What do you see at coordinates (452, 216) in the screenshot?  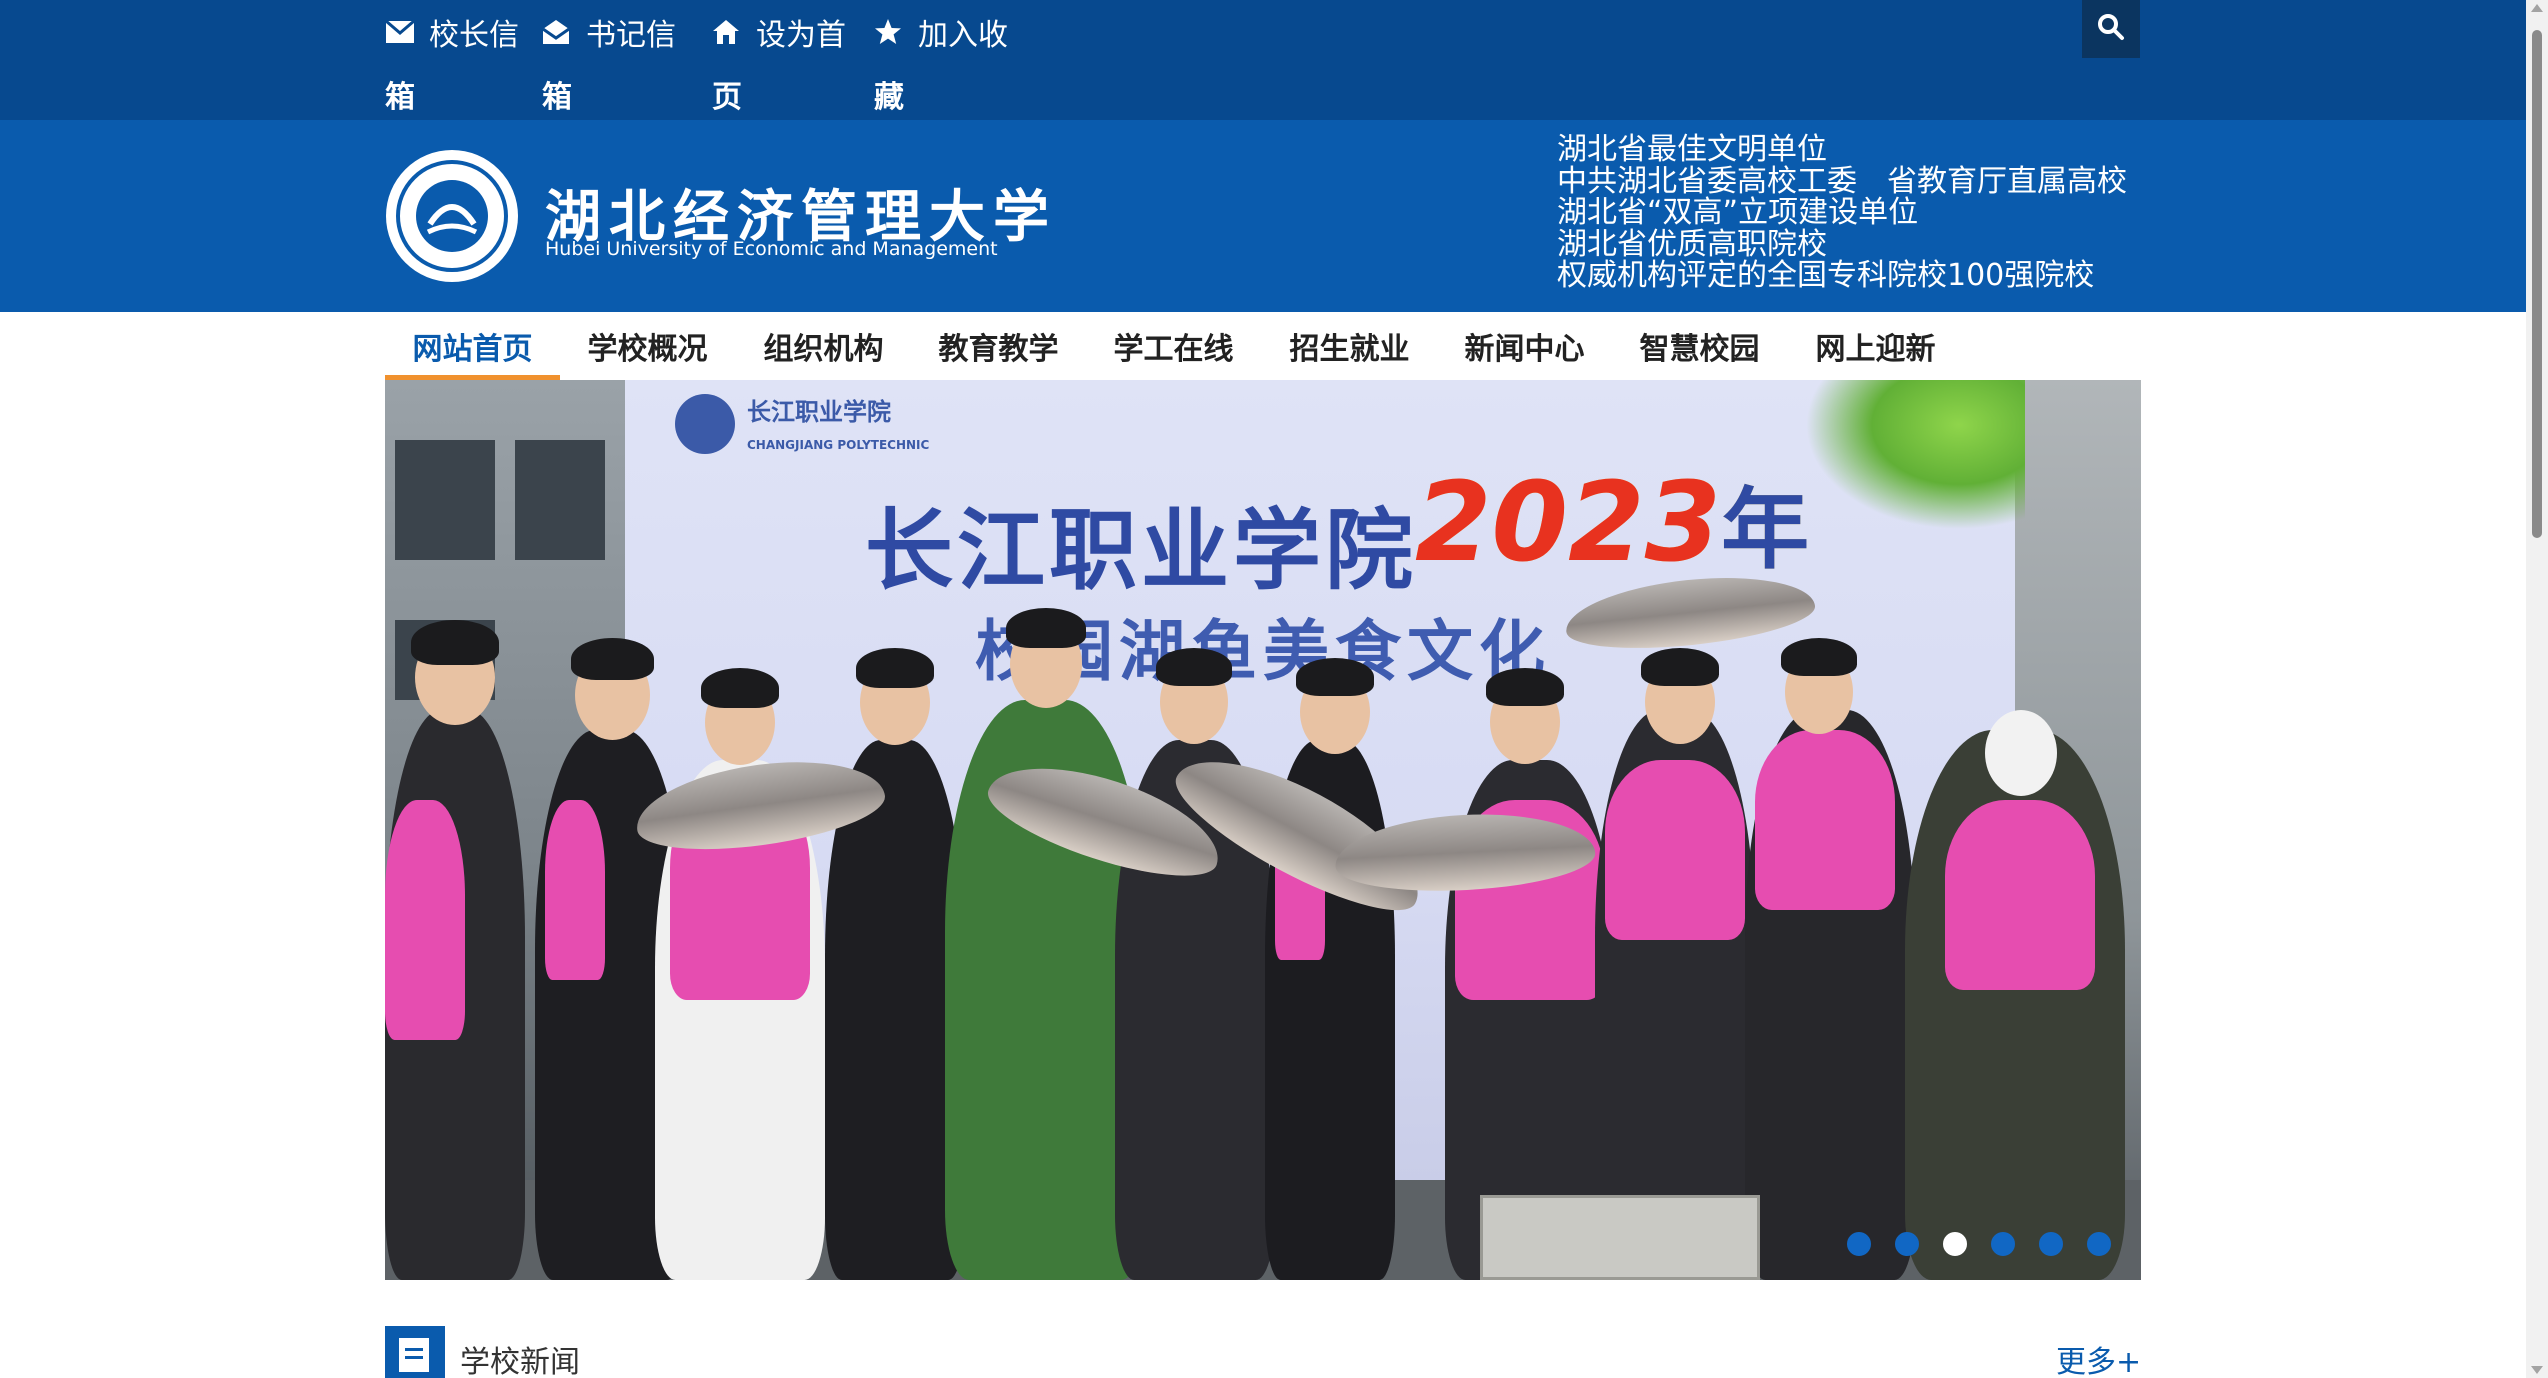 I see `university-seal-logo` at bounding box center [452, 216].